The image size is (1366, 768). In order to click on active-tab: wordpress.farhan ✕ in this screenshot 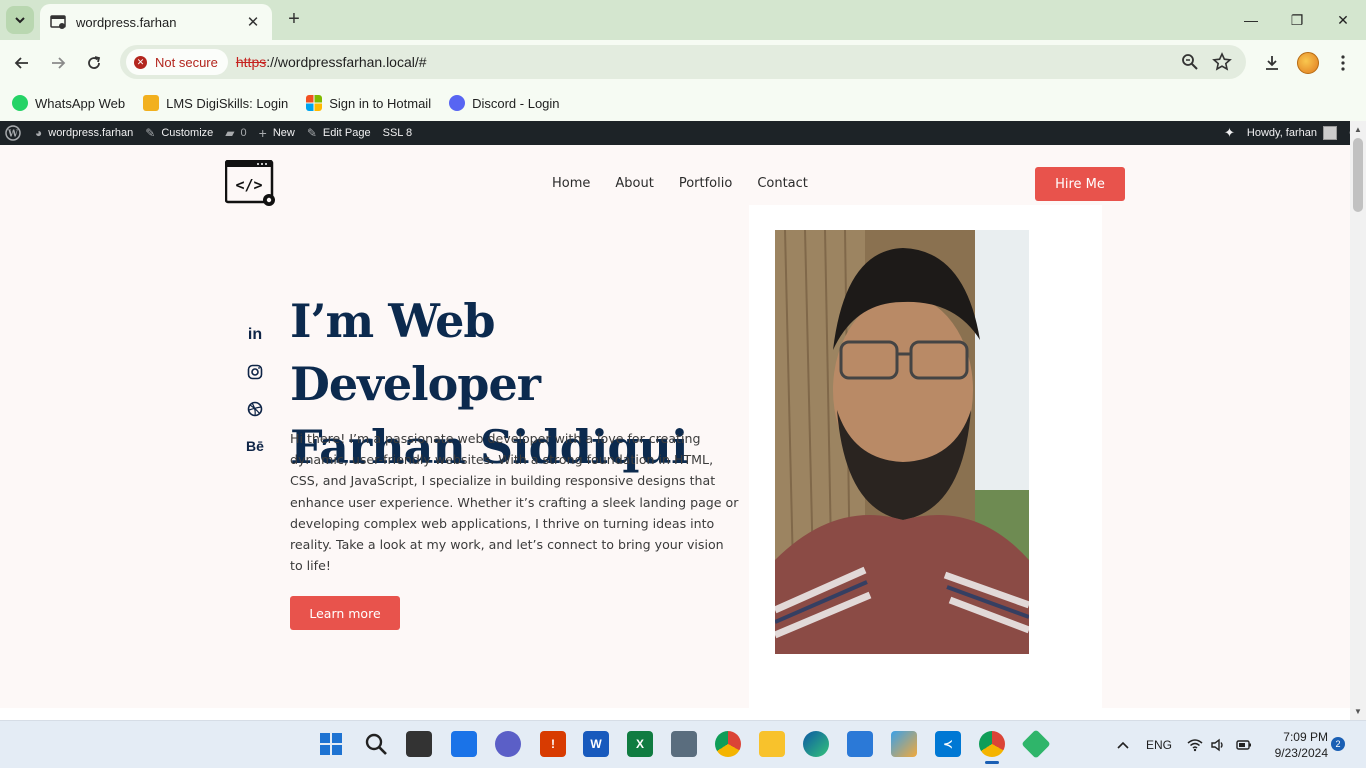, I will do `click(156, 22)`.